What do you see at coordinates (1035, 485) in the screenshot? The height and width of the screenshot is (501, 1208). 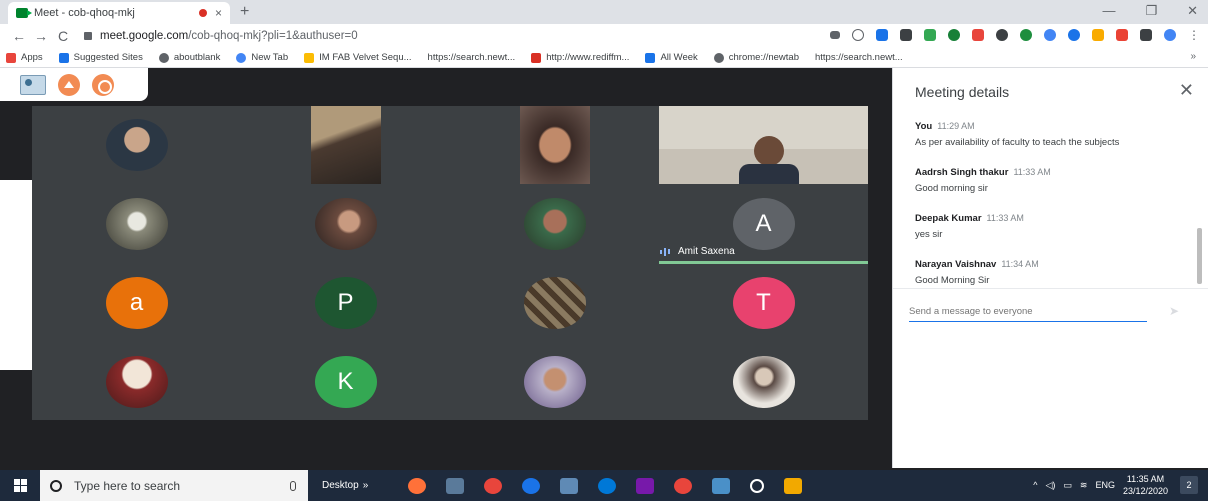 I see `show-hidden-icons-icon: ^` at bounding box center [1035, 485].